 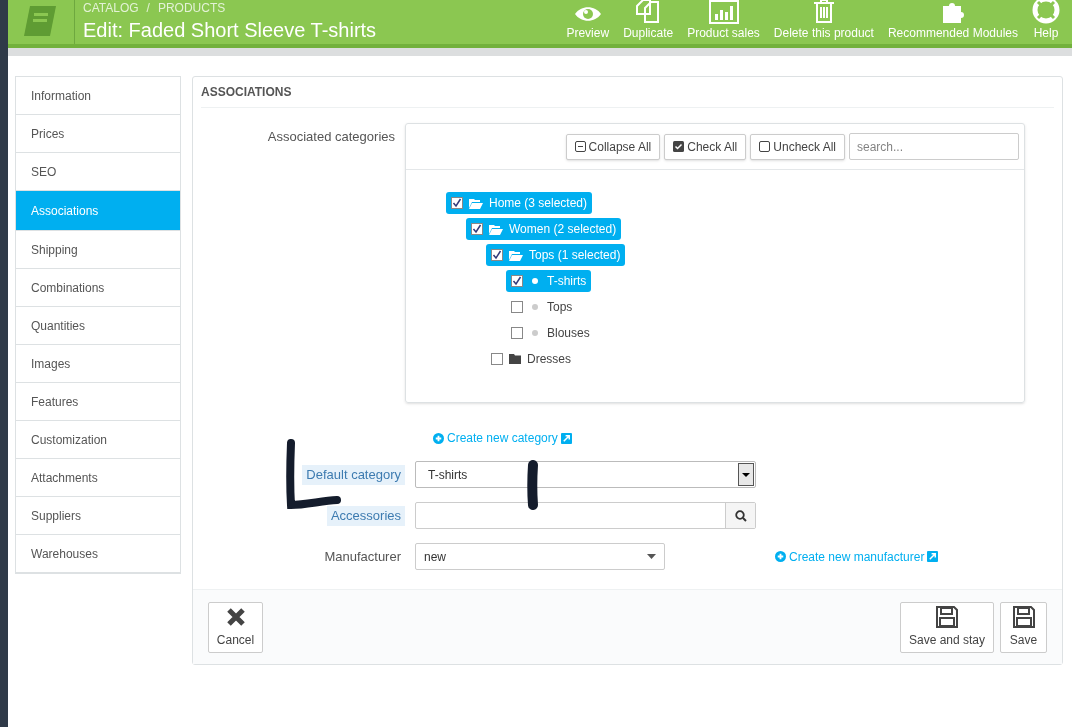 I want to click on minus-square-icon, so click(x=580, y=146).